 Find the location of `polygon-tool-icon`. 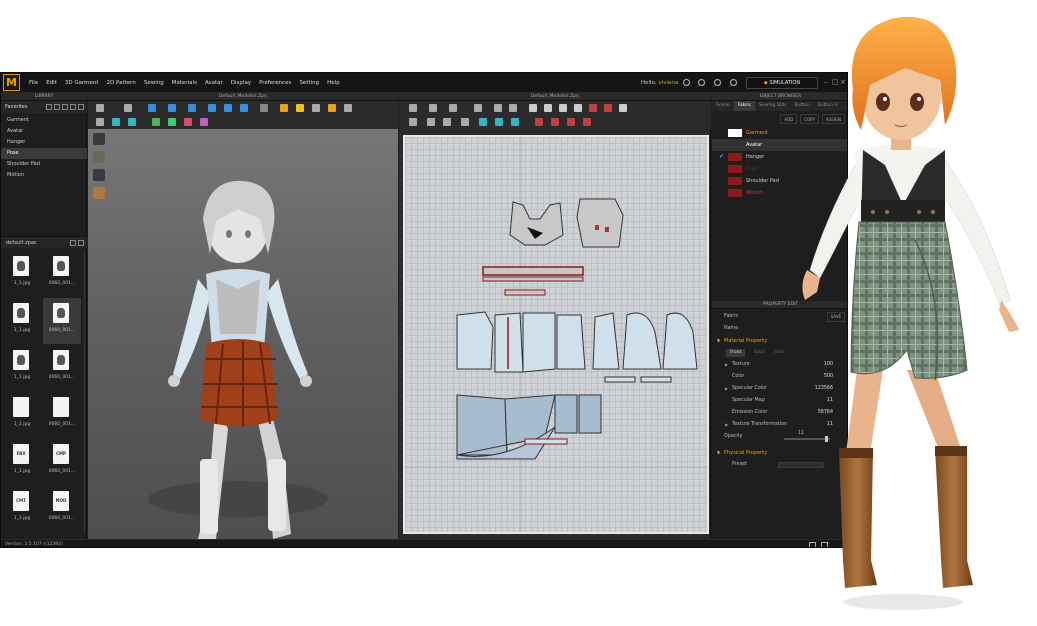

polygon-tool-icon is located at coordinates (563, 108).